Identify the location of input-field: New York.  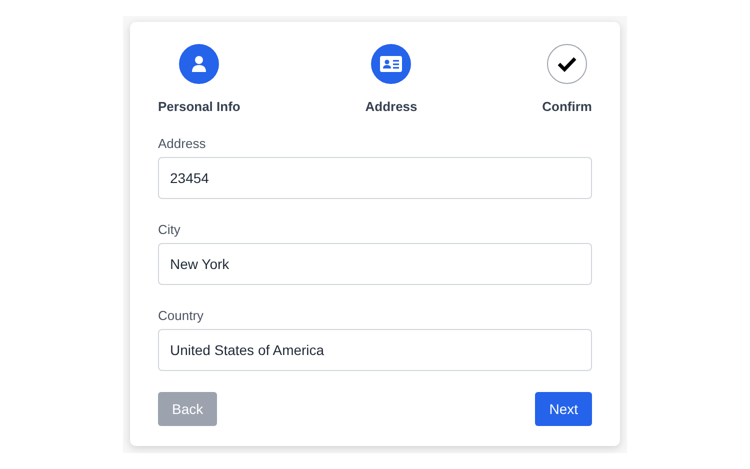
(375, 264).